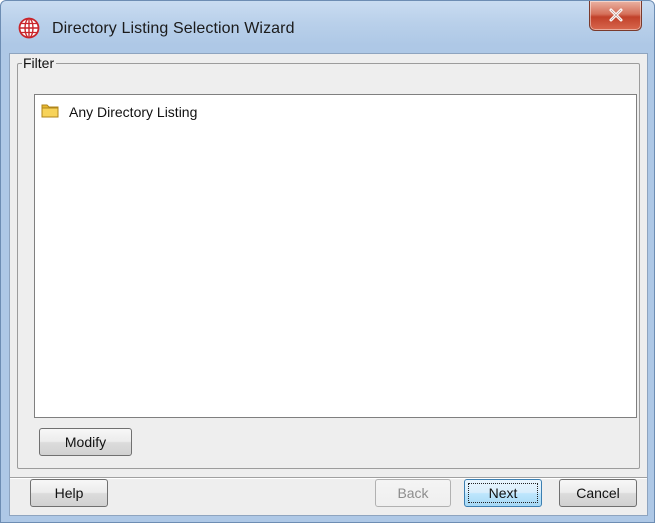 This screenshot has width=657, height=525. I want to click on tree-item-any-directory-listing: Any Directory Listing, so click(119, 112).